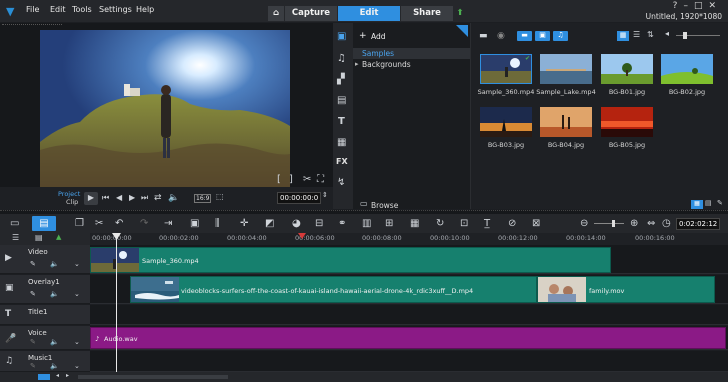  Describe the element at coordinates (536, 224) in the screenshot. I see `split-audio-icon: ⊠` at that location.